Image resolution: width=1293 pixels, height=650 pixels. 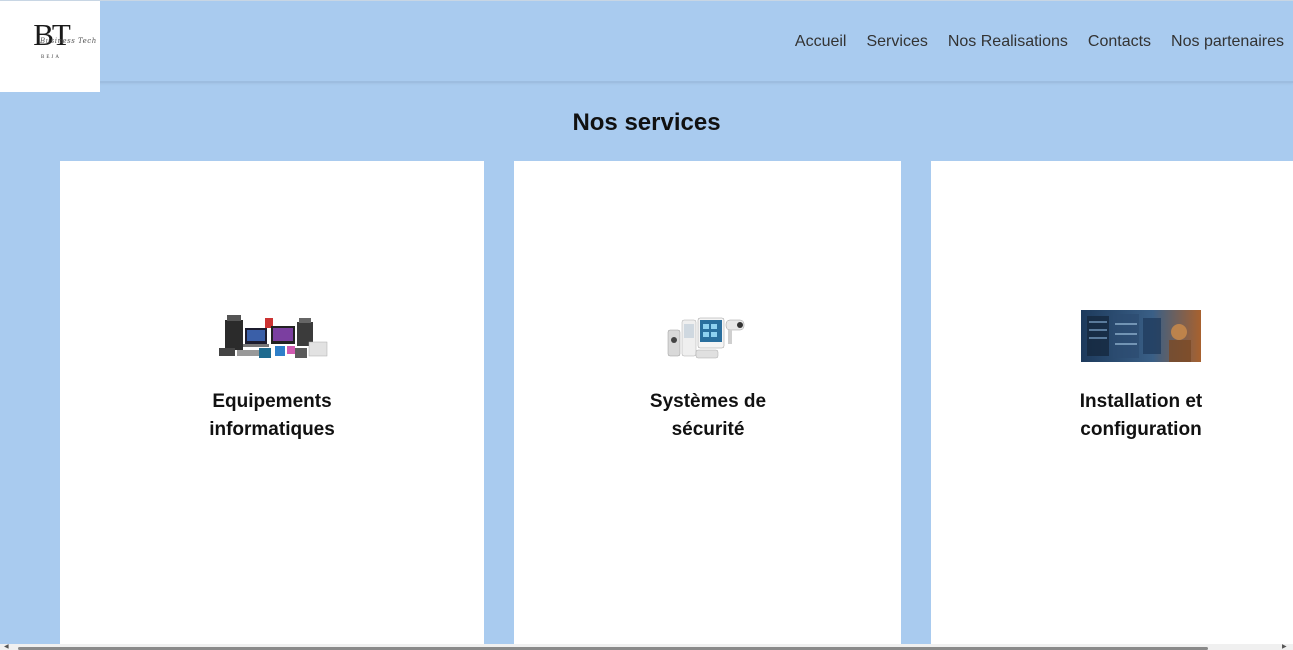 What do you see at coordinates (1141, 336) in the screenshot?
I see `server-room-image` at bounding box center [1141, 336].